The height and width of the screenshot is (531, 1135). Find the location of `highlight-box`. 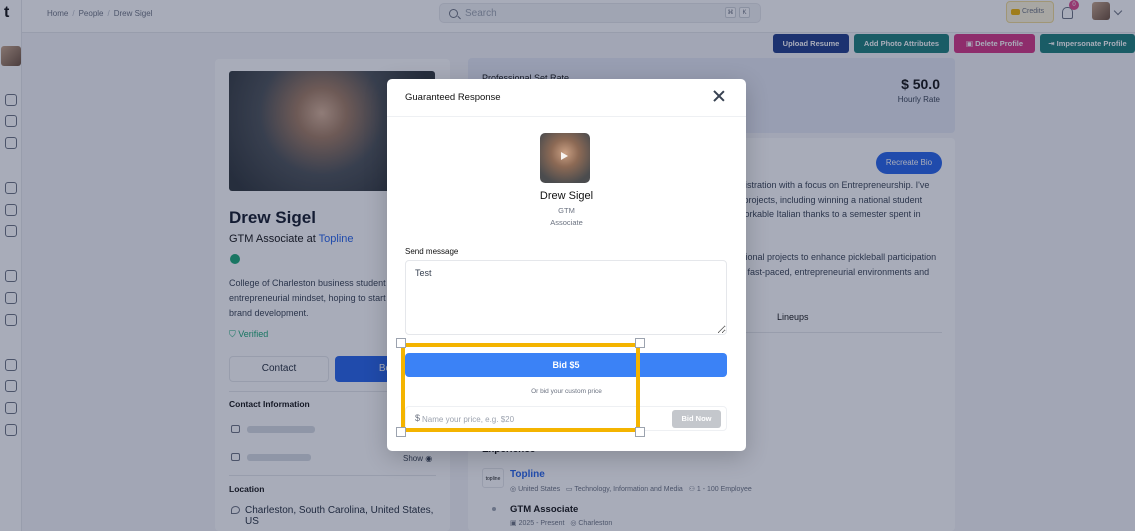

highlight-box is located at coordinates (520, 387).